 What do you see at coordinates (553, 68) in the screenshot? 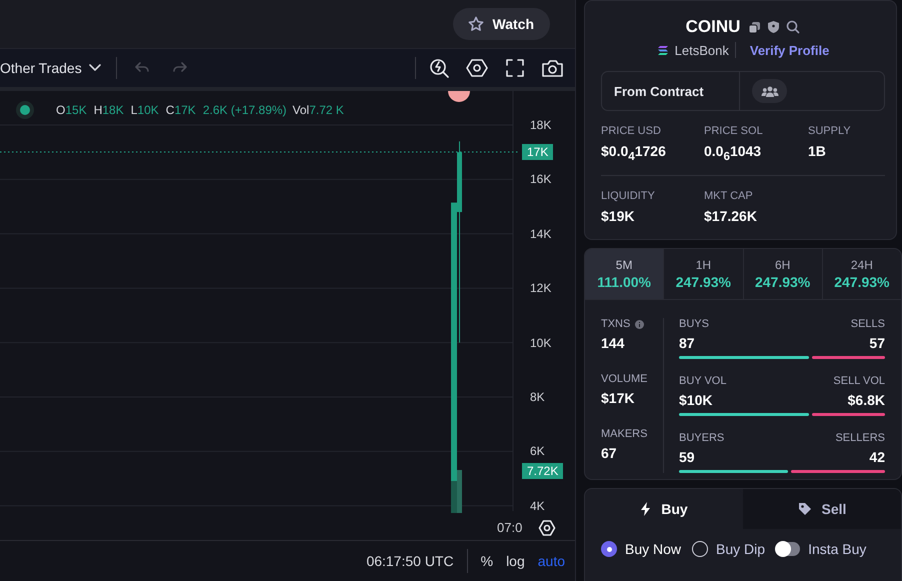
I see `camera-icon` at bounding box center [553, 68].